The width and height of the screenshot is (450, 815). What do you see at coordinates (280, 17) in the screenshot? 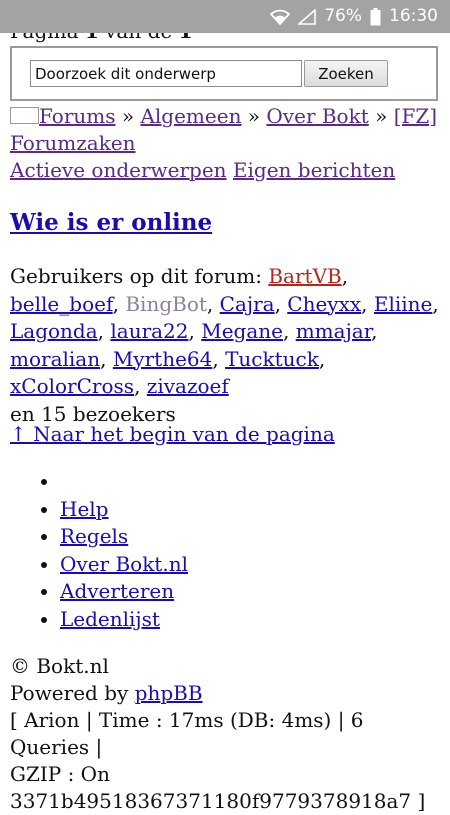
I see `wifi-icon` at bounding box center [280, 17].